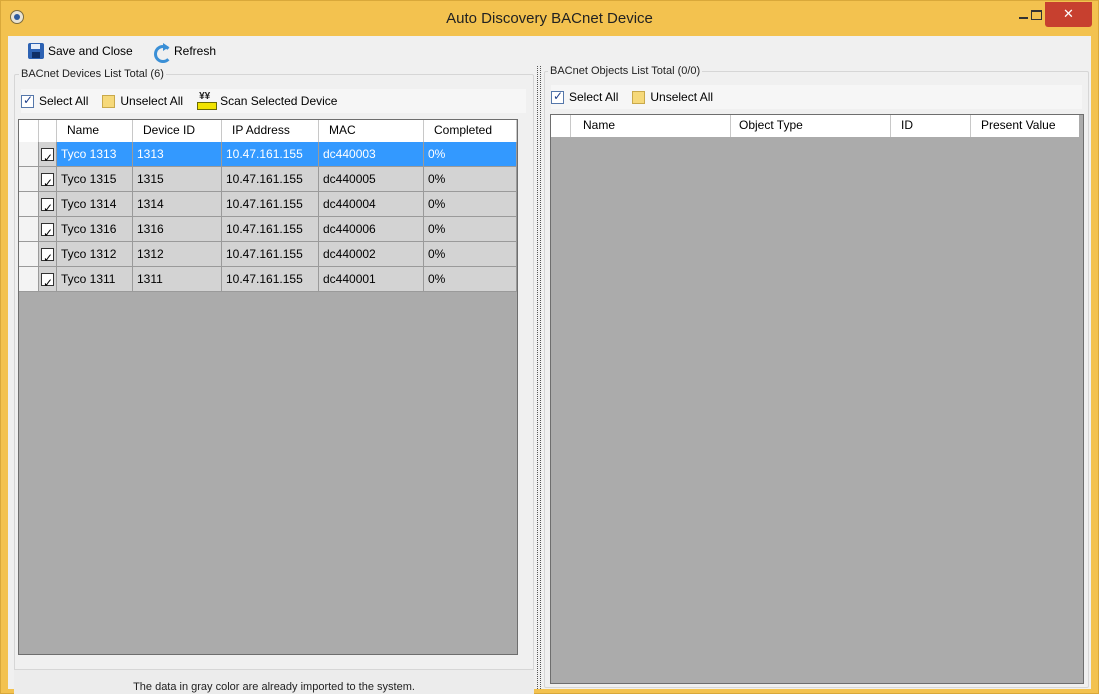 The height and width of the screenshot is (694, 1099). Describe the element at coordinates (95, 204) in the screenshot. I see `cell-name: Tyco 1314` at that location.